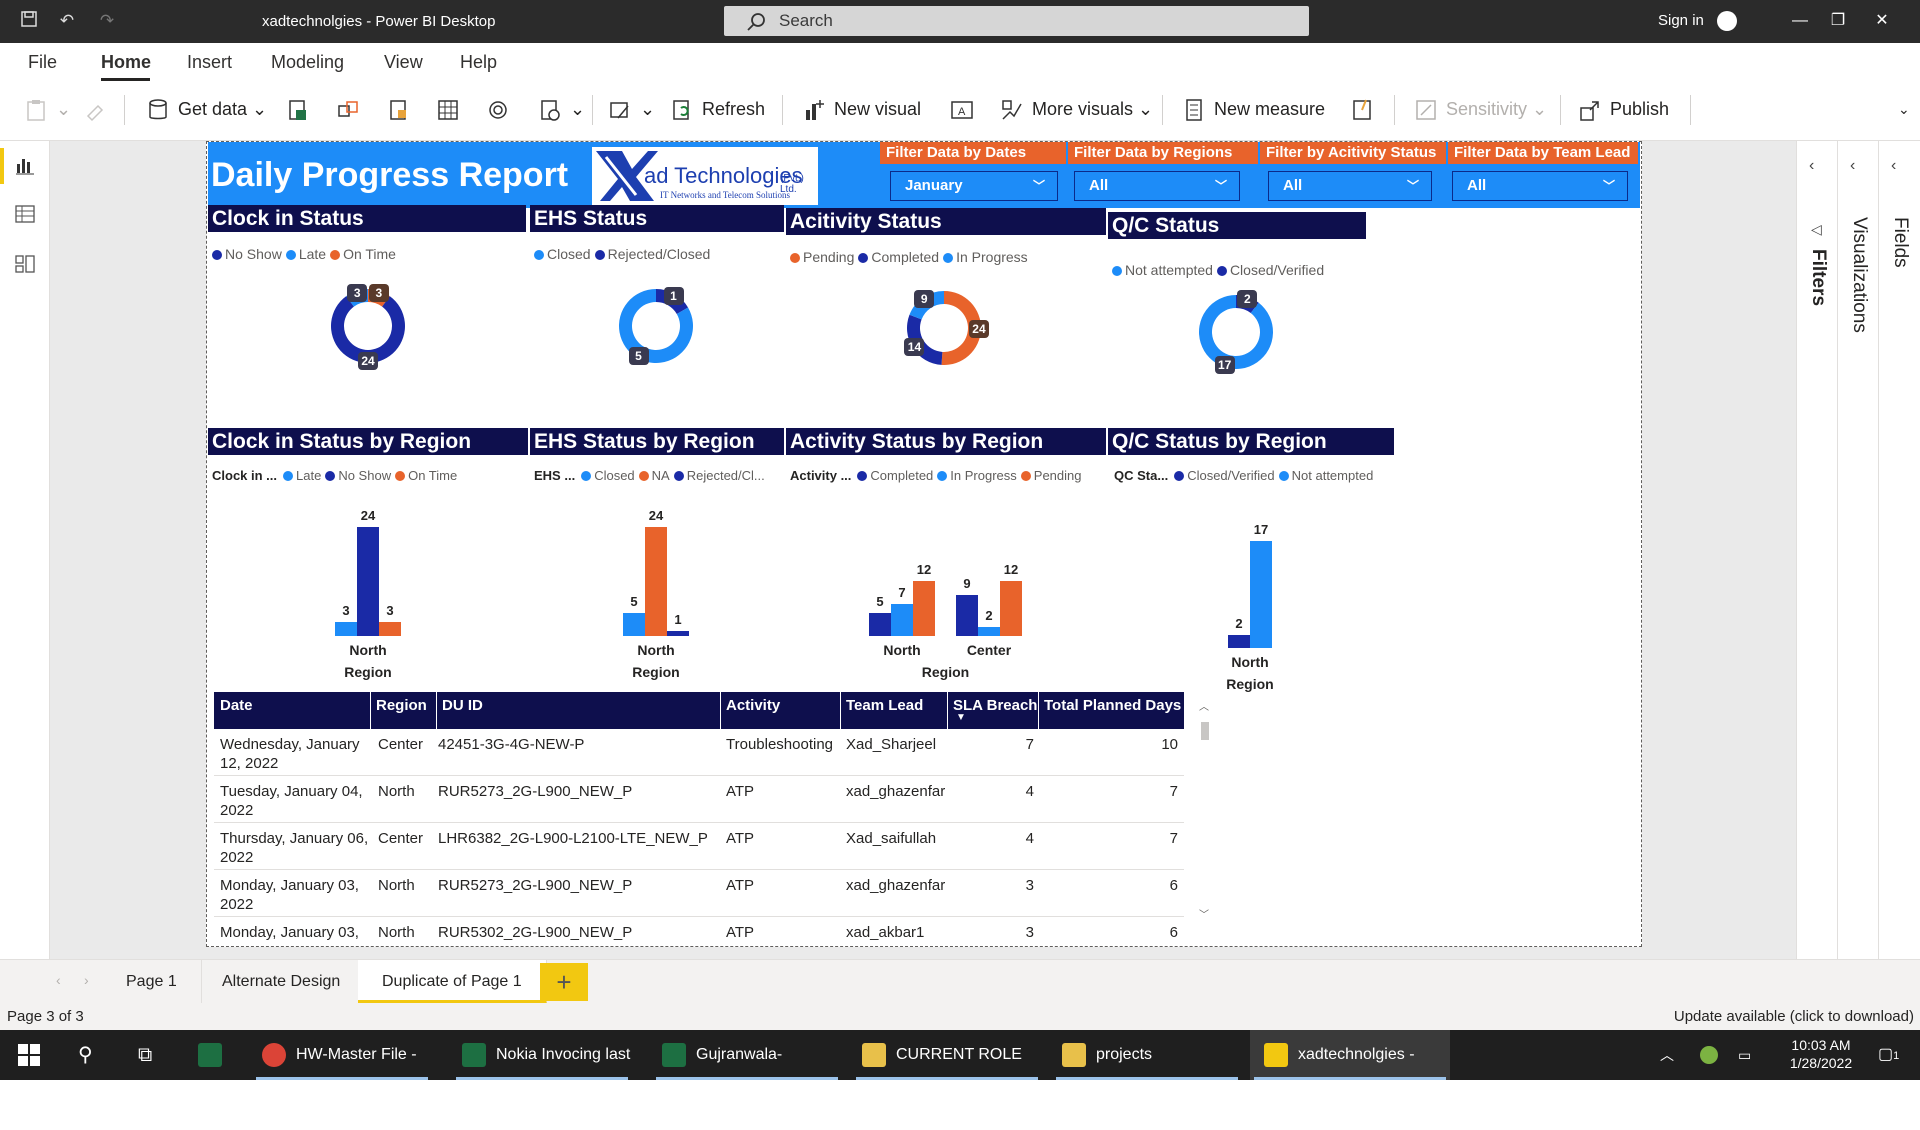  What do you see at coordinates (947, 1055) in the screenshot?
I see `taskbar-item-folder-1: CURRENT ROLE` at bounding box center [947, 1055].